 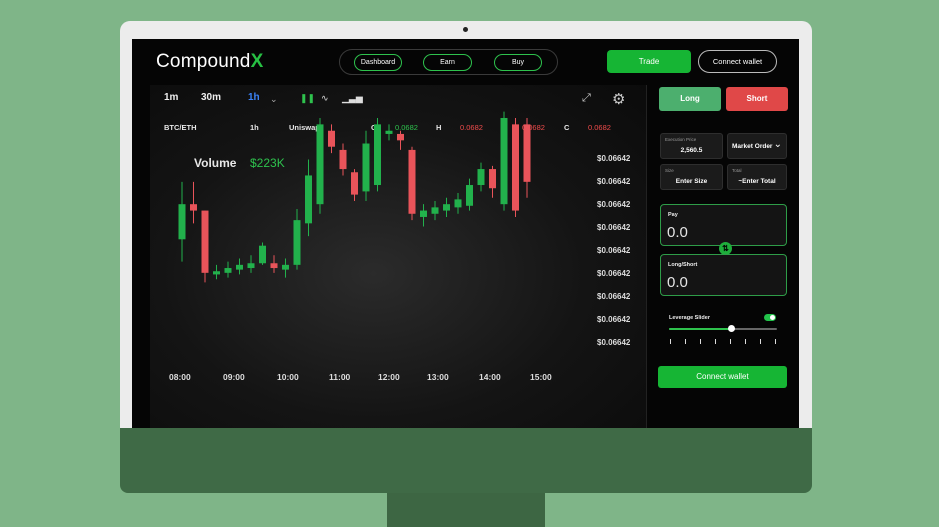 I want to click on time-tick-label: 08:00, so click(x=180, y=377).